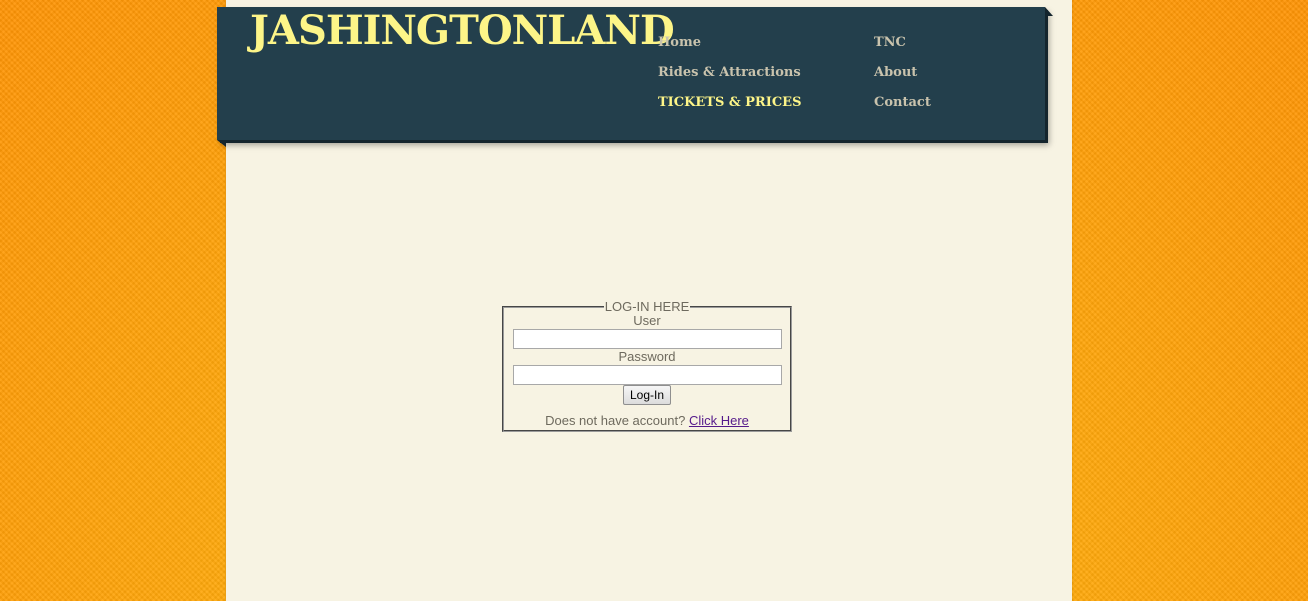 This screenshot has height=601, width=1308. What do you see at coordinates (221, 143) in the screenshot?
I see `header-fold-left` at bounding box center [221, 143].